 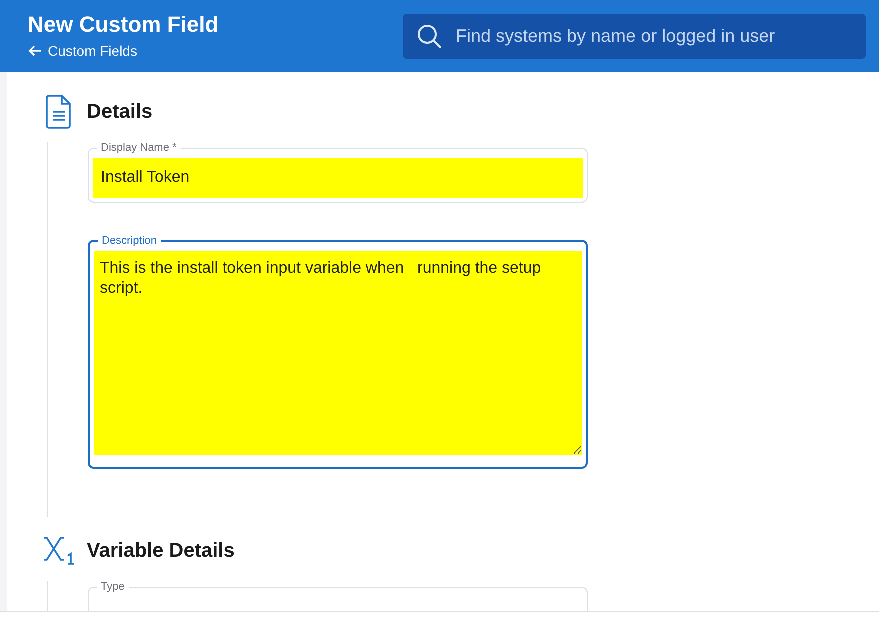 What do you see at coordinates (35, 51) in the screenshot?
I see `back-arrow-icon` at bounding box center [35, 51].